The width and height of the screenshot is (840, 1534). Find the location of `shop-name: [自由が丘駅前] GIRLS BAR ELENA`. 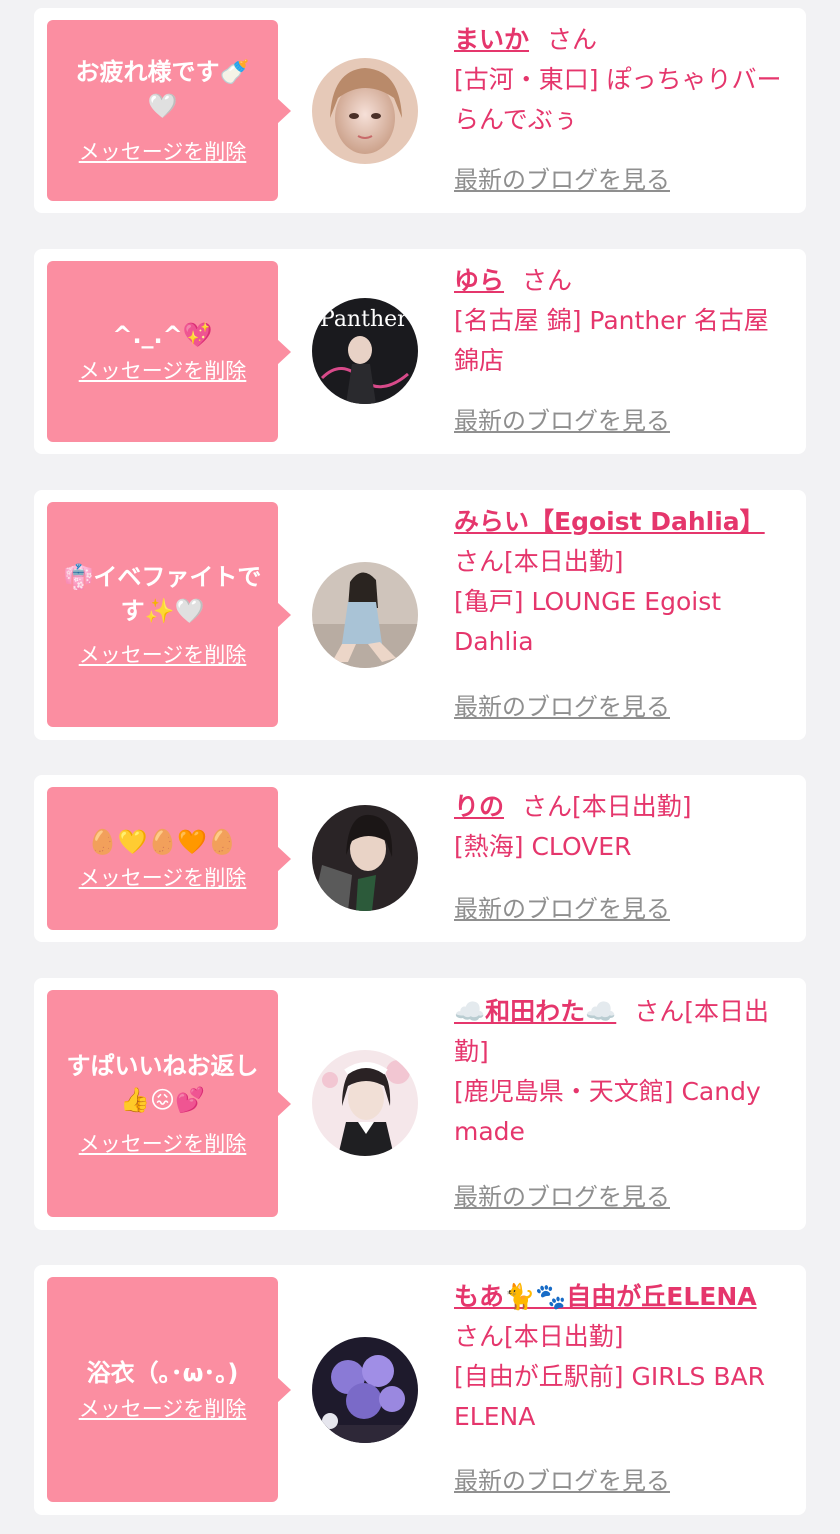

shop-name: [自由が丘駅前] GIRLS BAR ELENA is located at coordinates (609, 1396).